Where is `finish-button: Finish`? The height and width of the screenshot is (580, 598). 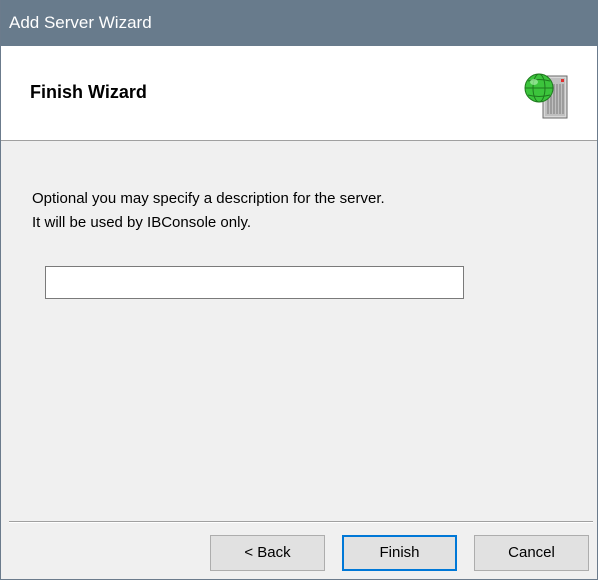
finish-button: Finish is located at coordinates (399, 553).